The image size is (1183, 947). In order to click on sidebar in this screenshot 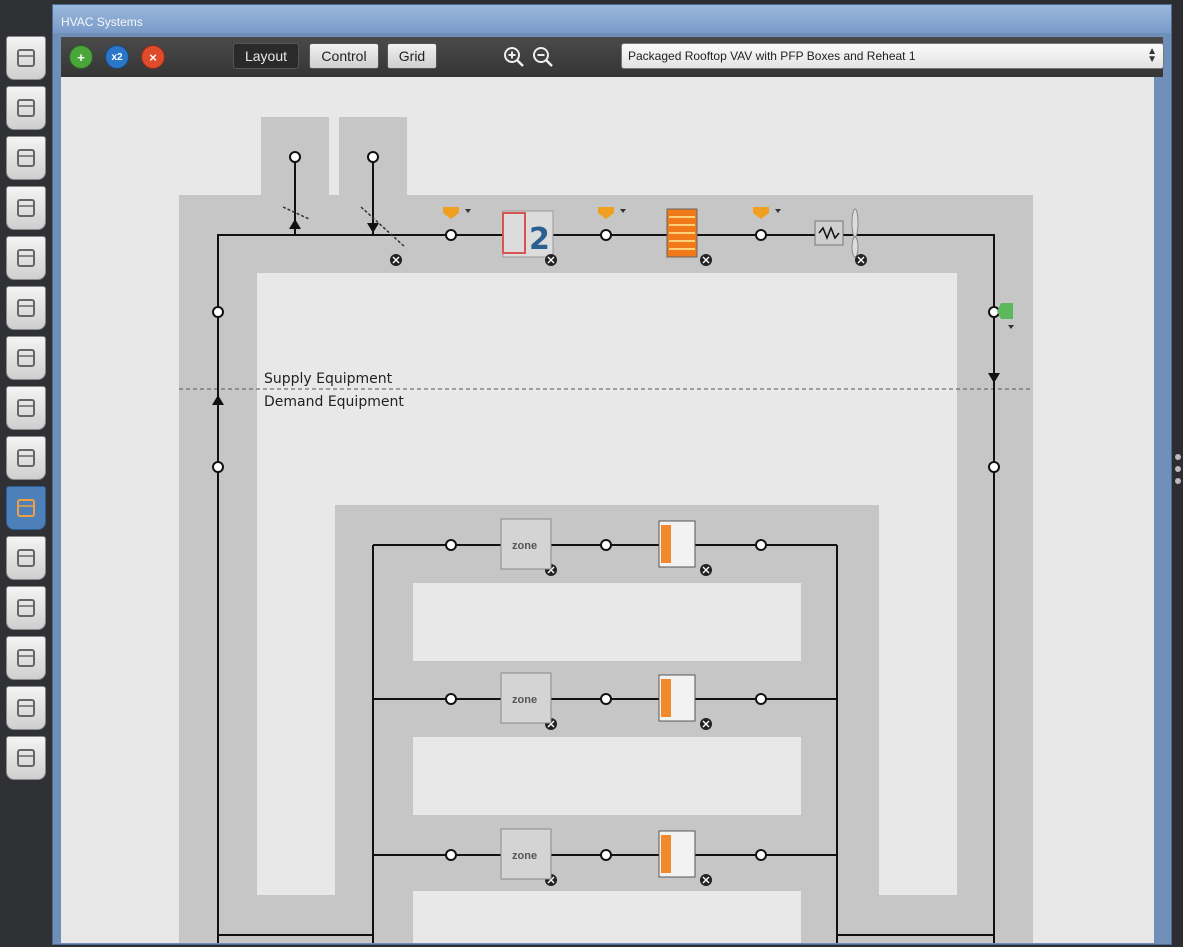, I will do `click(26, 473)`.